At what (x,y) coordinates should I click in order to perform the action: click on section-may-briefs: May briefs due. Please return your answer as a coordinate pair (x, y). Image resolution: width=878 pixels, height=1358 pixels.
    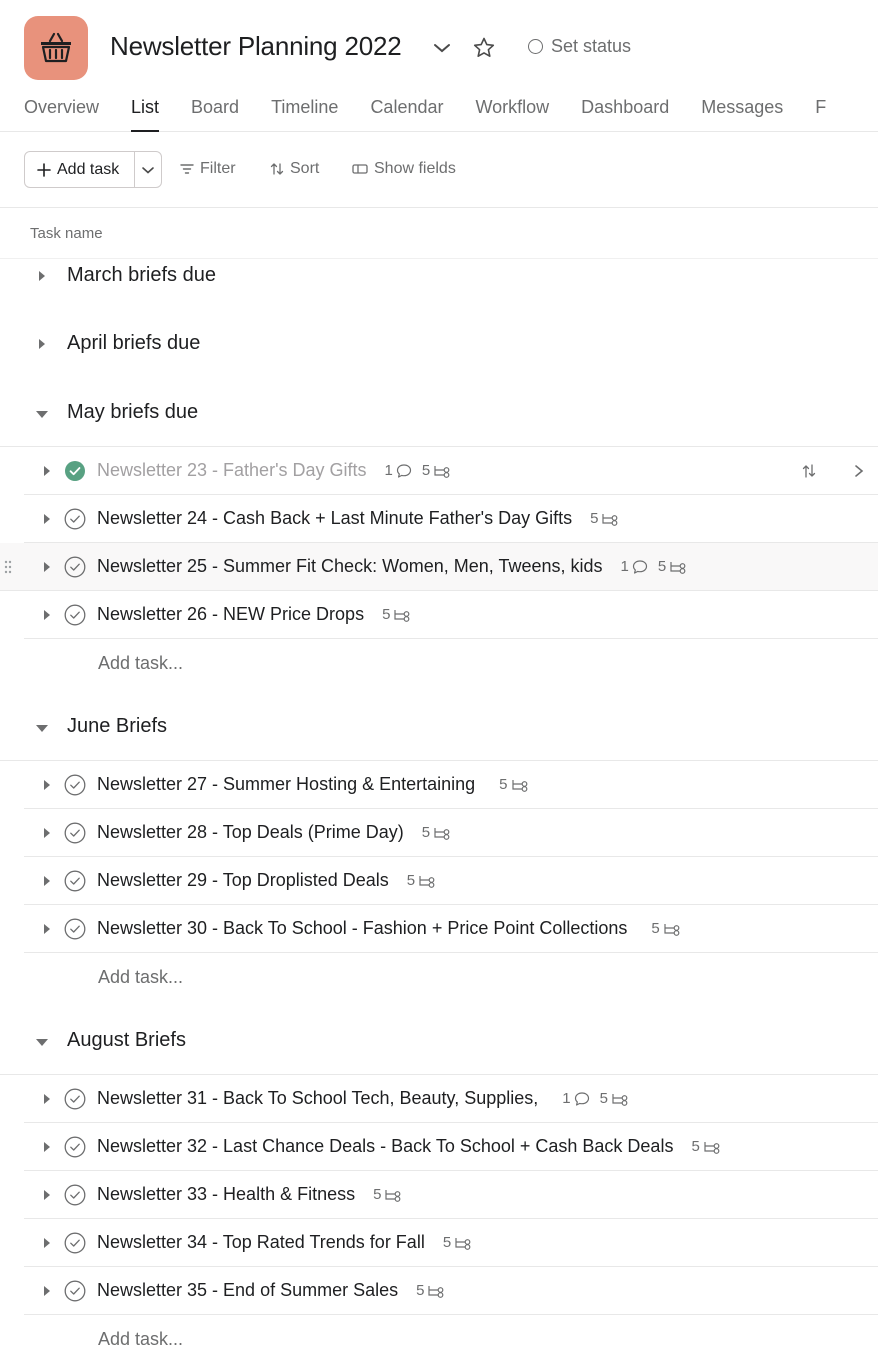
    Looking at the image, I should click on (439, 420).